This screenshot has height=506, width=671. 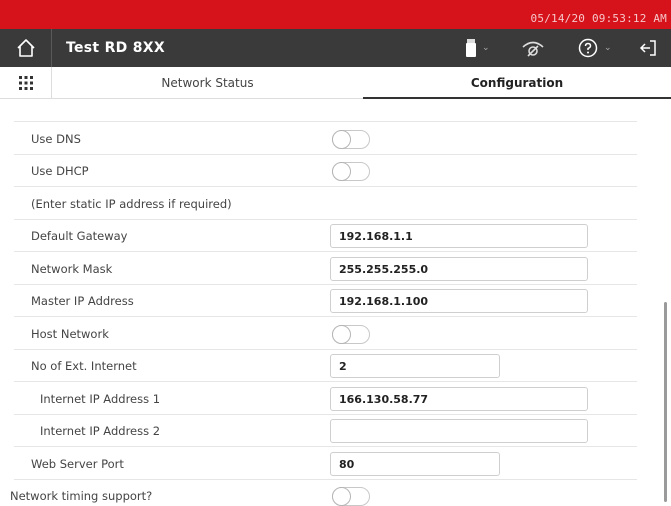 I want to click on master-ip-field: 192.168.1.100, so click(x=459, y=301).